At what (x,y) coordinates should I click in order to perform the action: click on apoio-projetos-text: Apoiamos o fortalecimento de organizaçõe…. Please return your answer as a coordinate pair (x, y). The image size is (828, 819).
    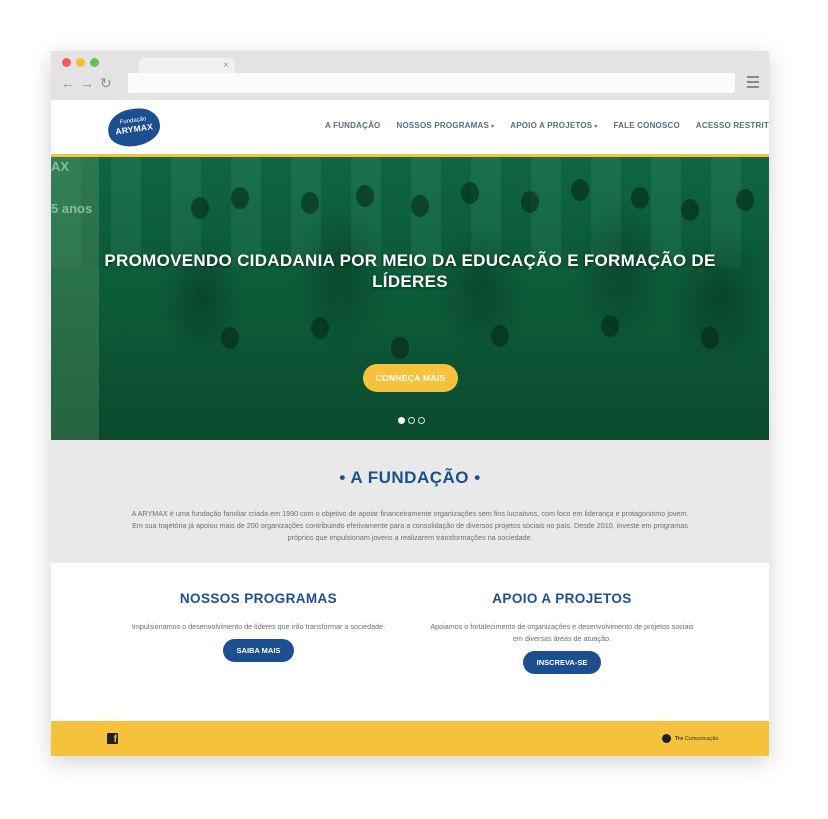
    Looking at the image, I should click on (562, 632).